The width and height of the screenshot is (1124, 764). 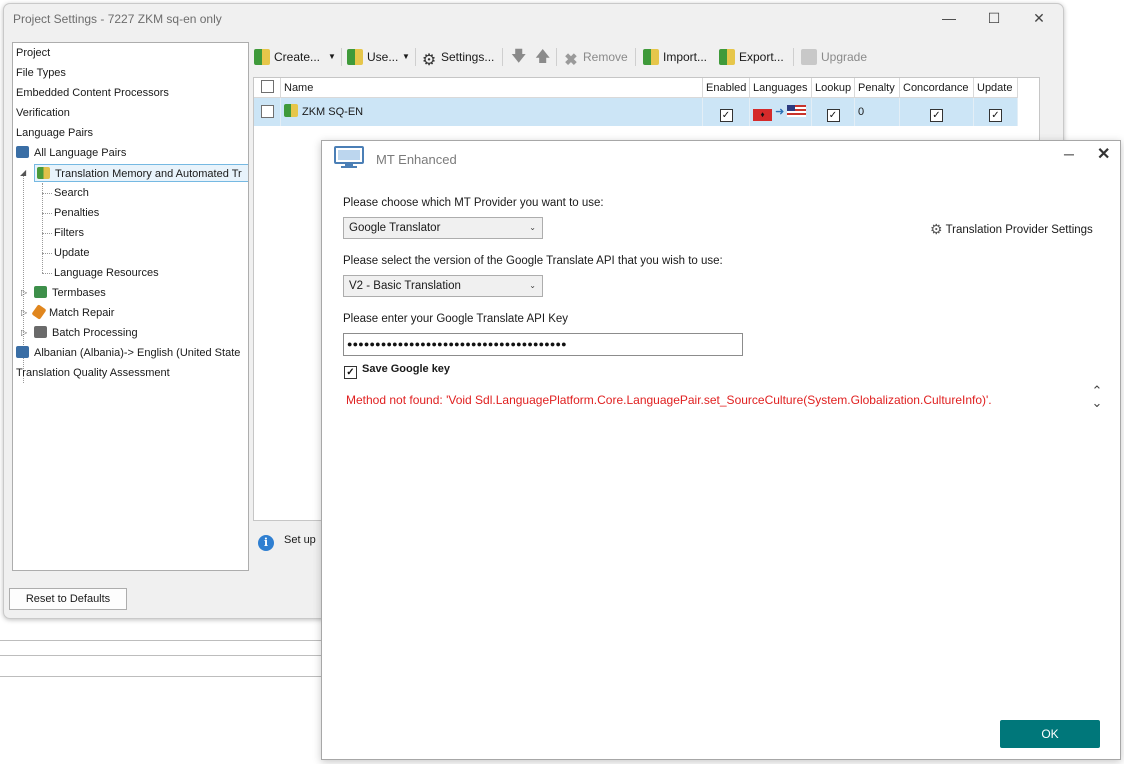 What do you see at coordinates (71, 153) in the screenshot?
I see `tree-item-all-language-pairs: All Language Pairs` at bounding box center [71, 153].